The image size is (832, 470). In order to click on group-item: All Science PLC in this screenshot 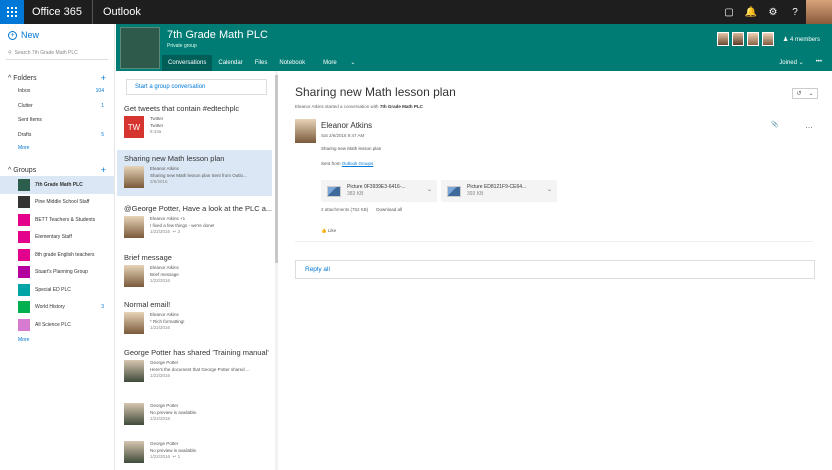, I will do `click(57, 325)`.